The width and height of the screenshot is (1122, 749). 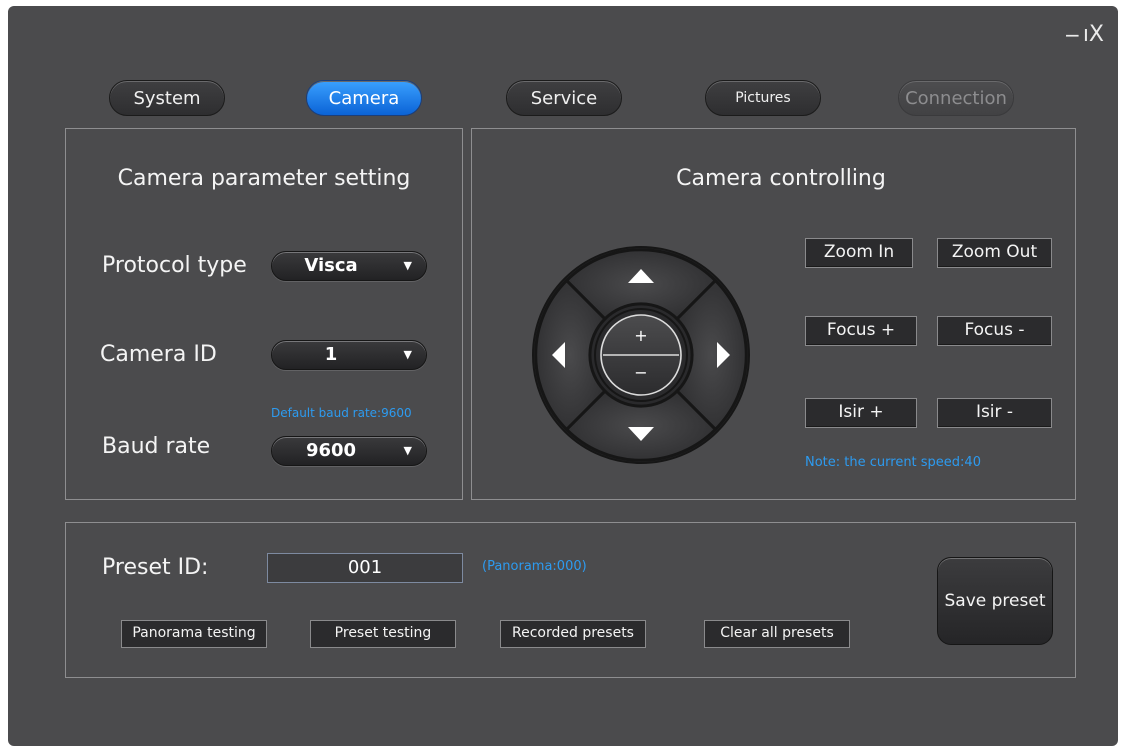 What do you see at coordinates (264, 178) in the screenshot?
I see `camera-parameter-title: Camera parameter setting` at bounding box center [264, 178].